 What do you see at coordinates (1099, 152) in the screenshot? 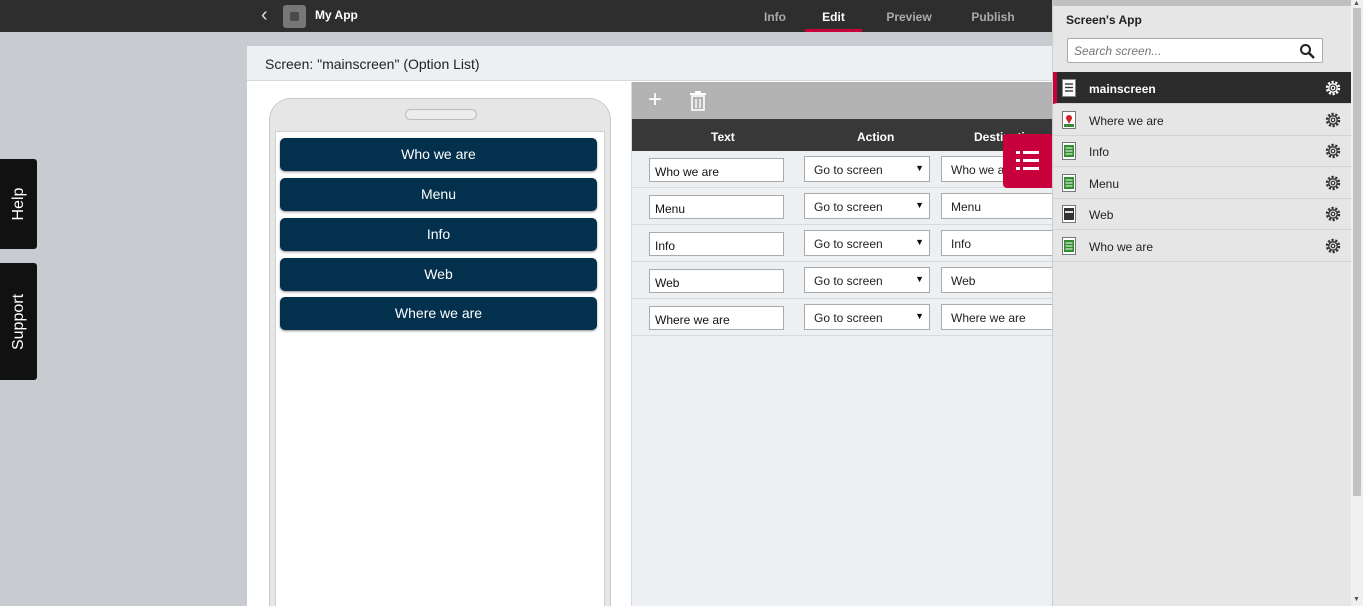
I see `screen-label: Info` at bounding box center [1099, 152].